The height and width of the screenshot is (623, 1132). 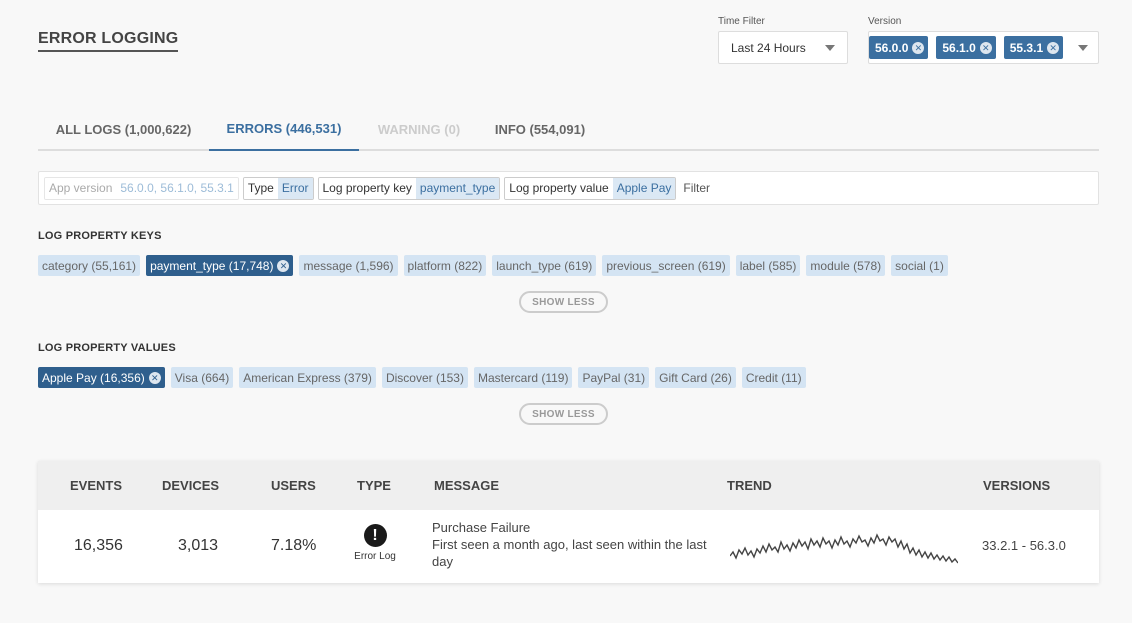 I want to click on version-chip: 56.0.0 ✕, so click(x=899, y=47).